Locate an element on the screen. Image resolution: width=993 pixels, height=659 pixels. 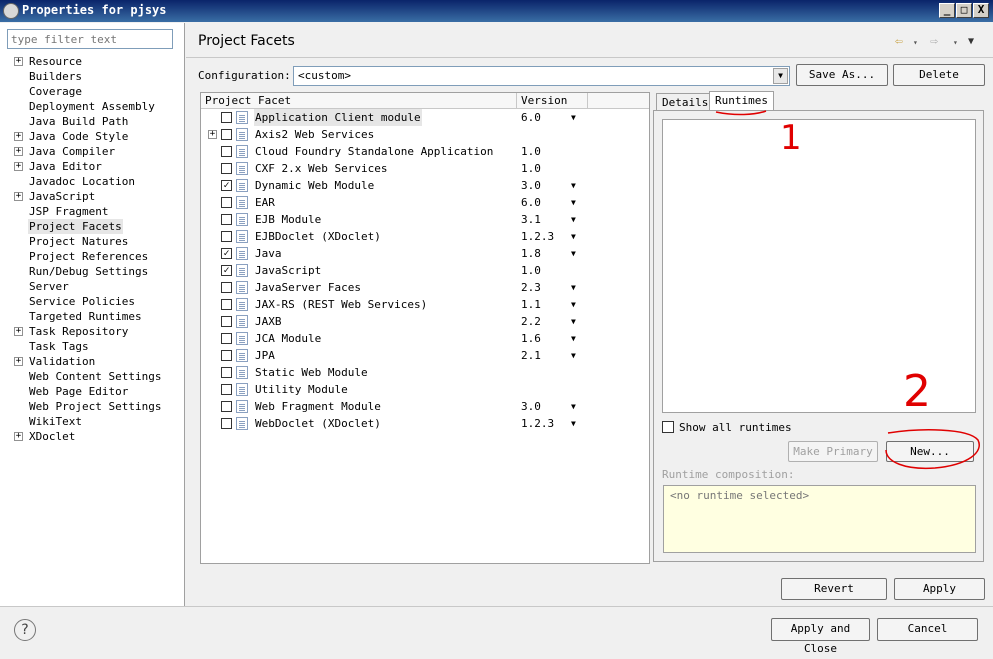
new-button-circle-mark is located at coordinates (932, 449).